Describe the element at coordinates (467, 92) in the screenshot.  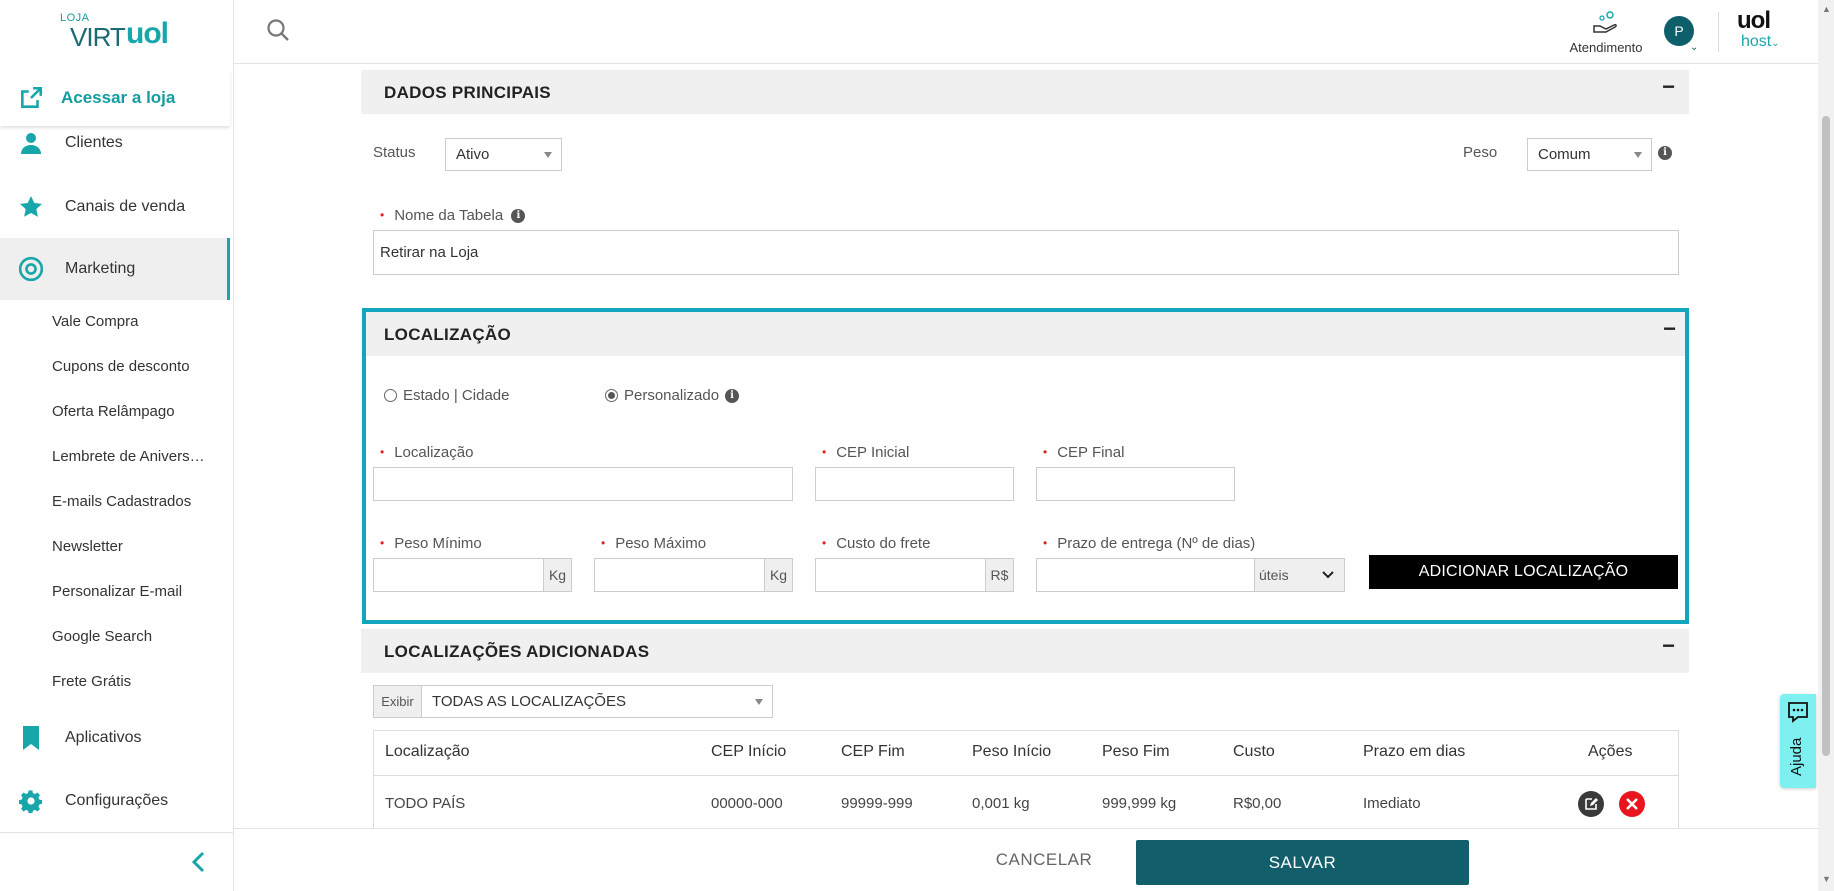
I see `section-title: DADOS PRINCIPAIS` at that location.